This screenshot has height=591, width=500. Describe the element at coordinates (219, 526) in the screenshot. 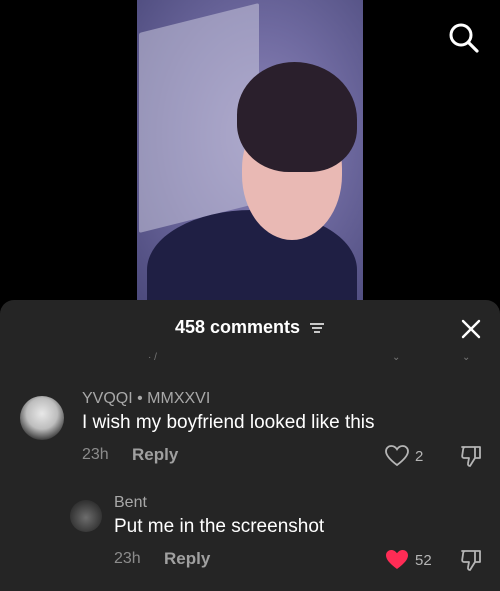

I see `comment-text: Put me in the screenshot` at that location.